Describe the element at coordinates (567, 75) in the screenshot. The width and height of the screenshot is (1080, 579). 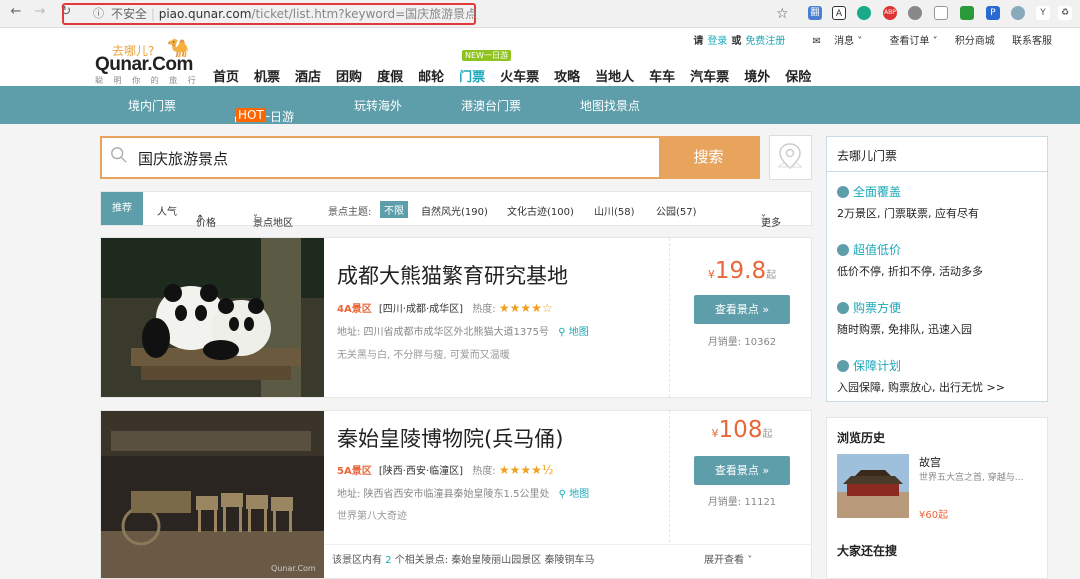
I see `nav-item: 攻略` at that location.